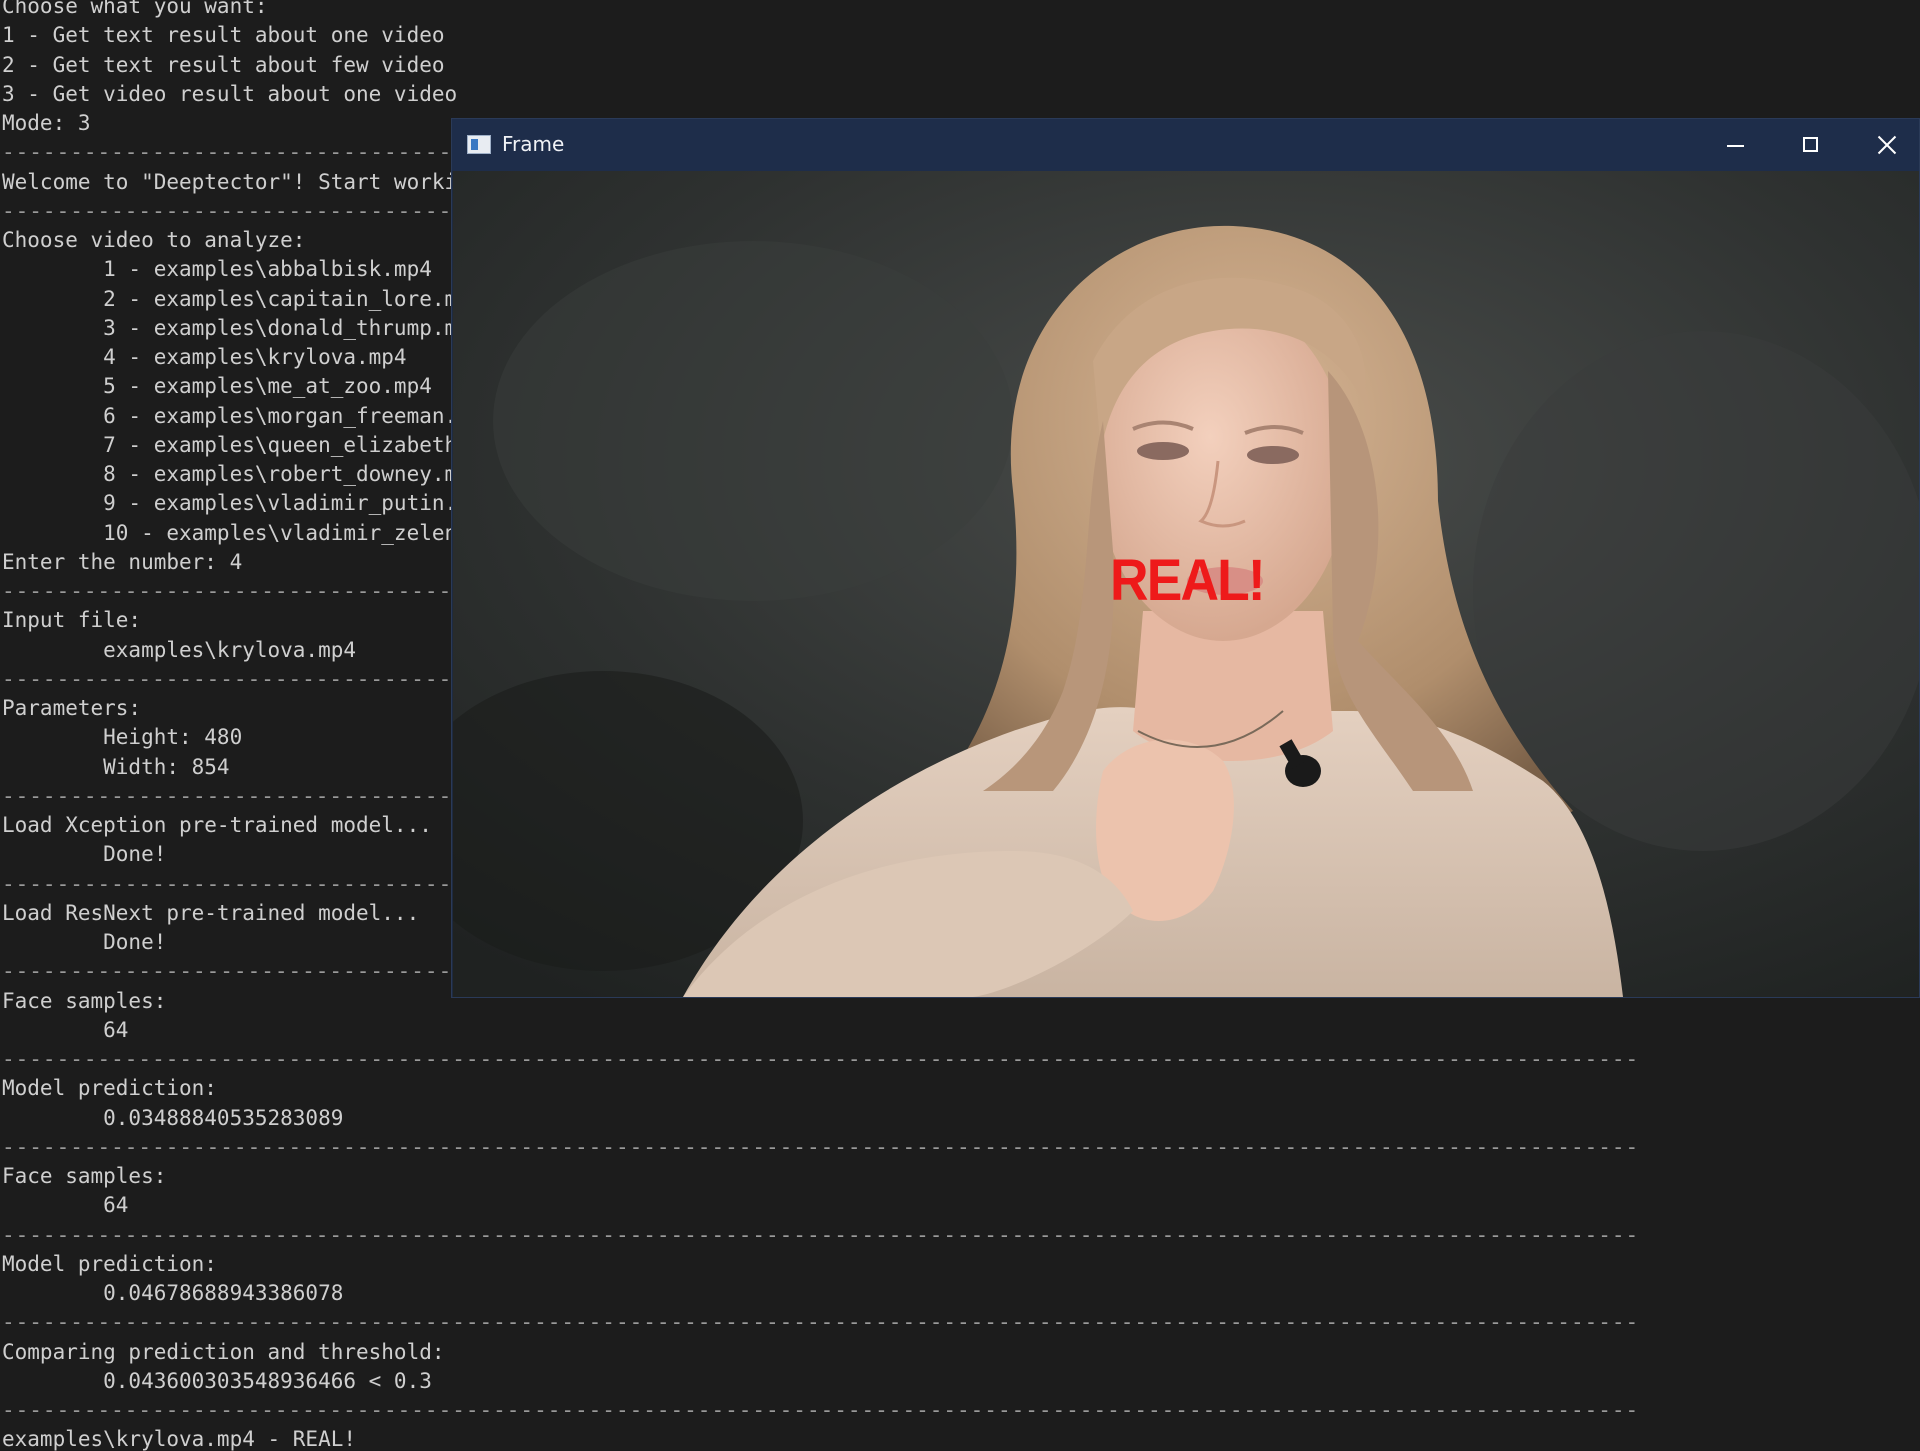  I want to click on console-line: Choose video to analyze:, so click(154, 240).